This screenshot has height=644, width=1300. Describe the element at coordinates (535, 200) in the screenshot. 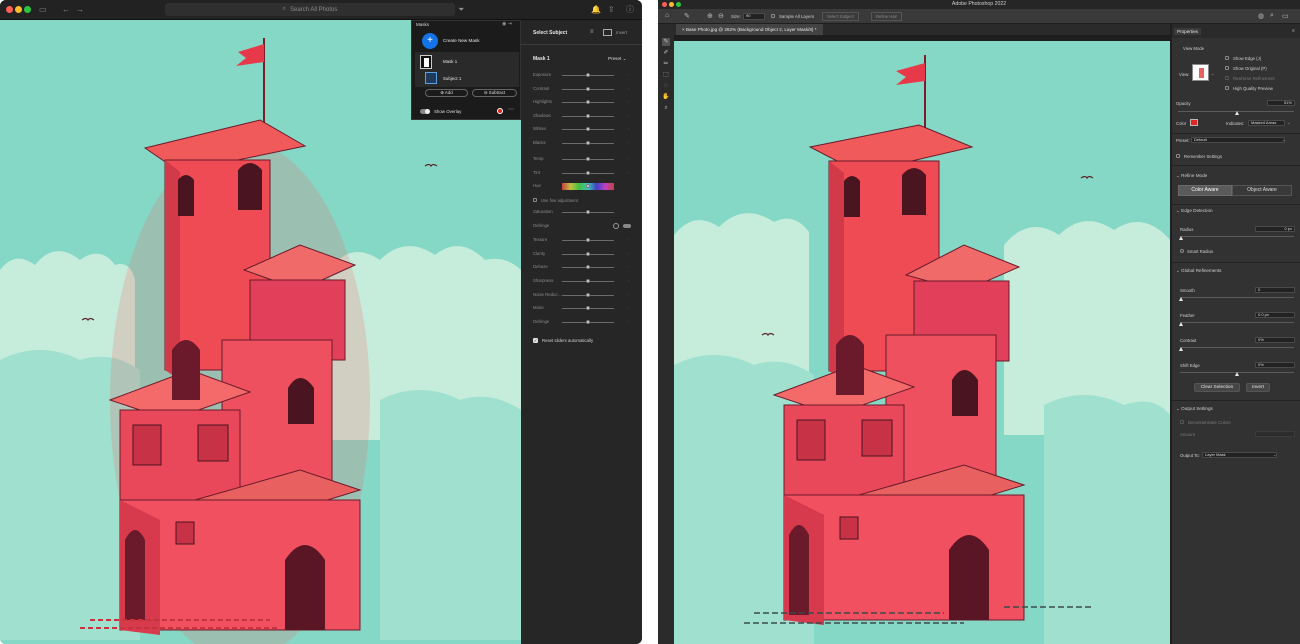

I see `fine-adjustment-checkbox` at that location.